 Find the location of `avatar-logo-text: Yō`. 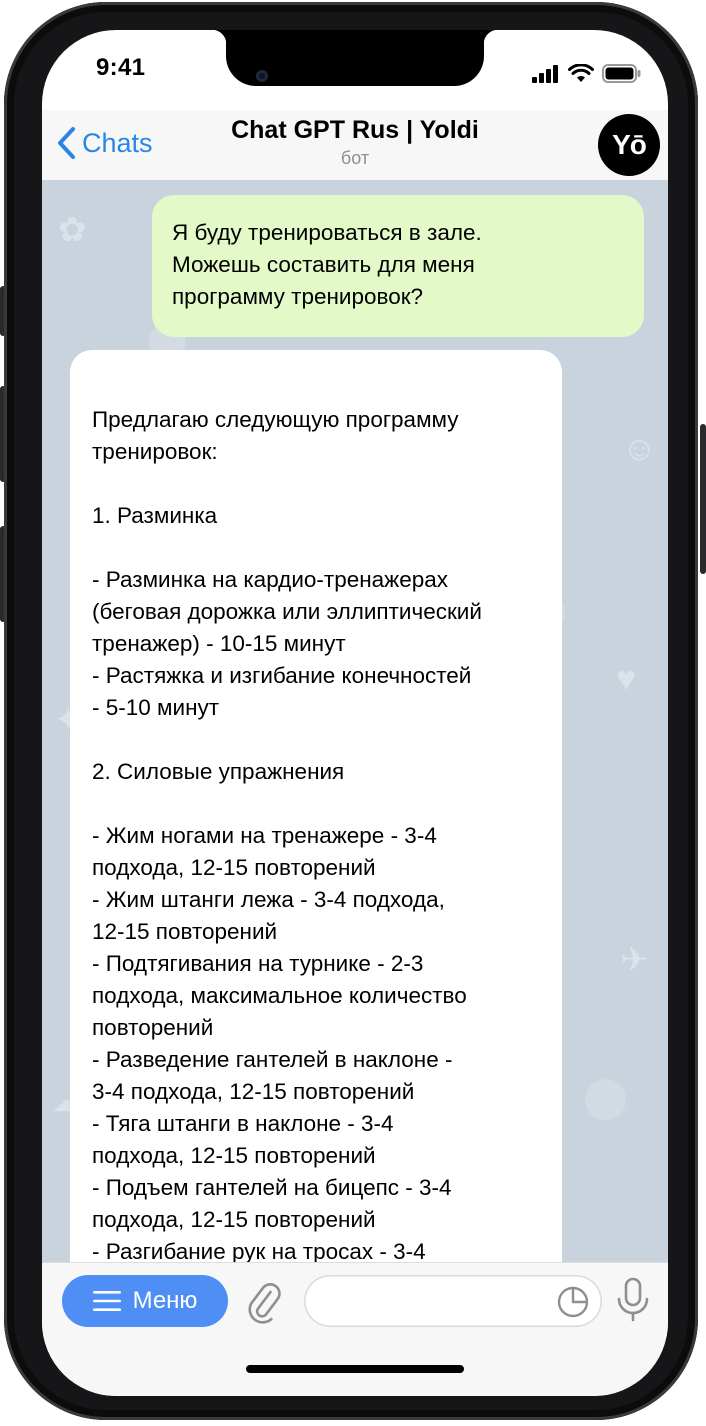

avatar-logo-text: Yō is located at coordinates (629, 144).